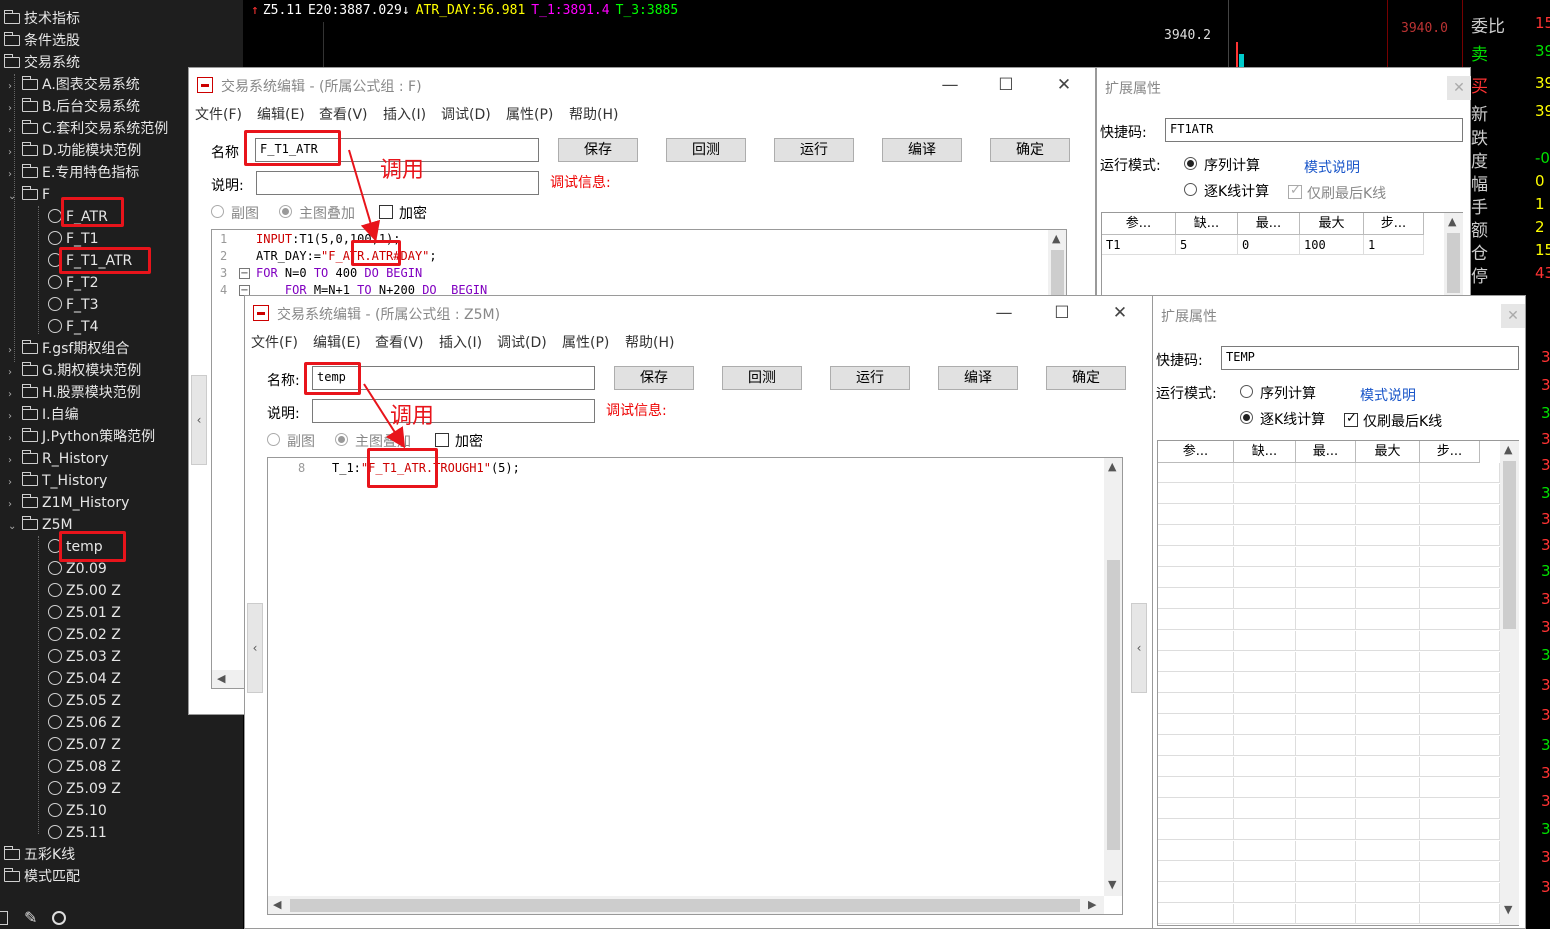  I want to click on tree-item: Z5.06 Z, so click(84, 723).